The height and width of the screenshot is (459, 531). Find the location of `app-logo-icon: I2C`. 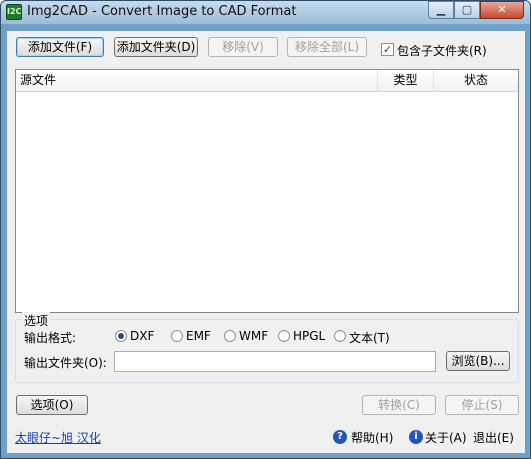

app-logo-icon: I2C is located at coordinates (14, 12).